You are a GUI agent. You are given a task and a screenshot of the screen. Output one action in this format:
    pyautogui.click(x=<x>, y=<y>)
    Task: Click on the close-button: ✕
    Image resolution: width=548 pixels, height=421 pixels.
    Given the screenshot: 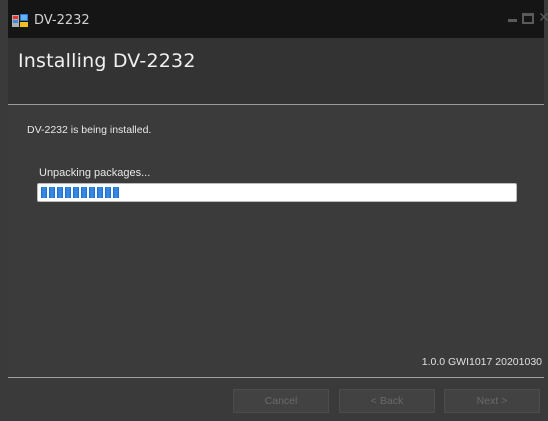 What is the action you would take?
    pyautogui.click(x=542, y=18)
    